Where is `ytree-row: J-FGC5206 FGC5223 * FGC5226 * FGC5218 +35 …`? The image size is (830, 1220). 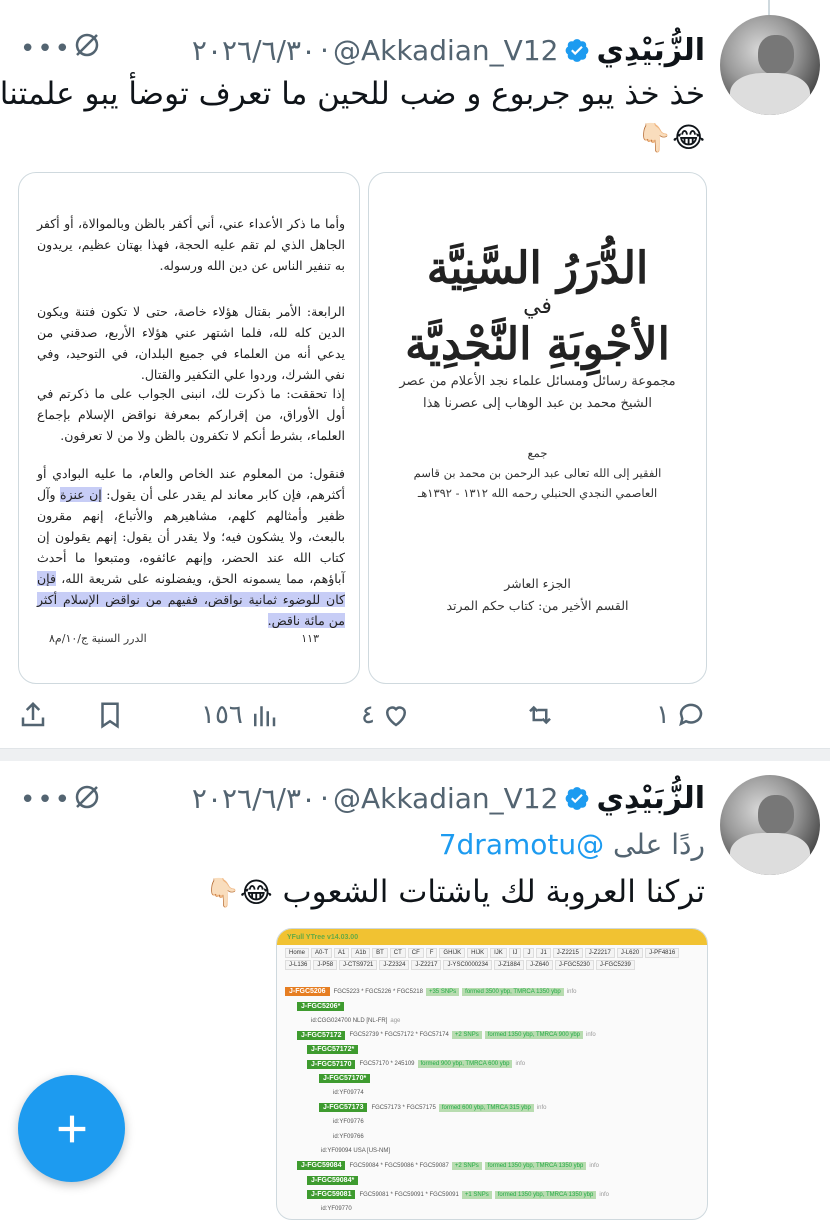 ytree-row: J-FGC5206 FGC5223 * FGC5226 * FGC5218 +35 … is located at coordinates (430, 991).